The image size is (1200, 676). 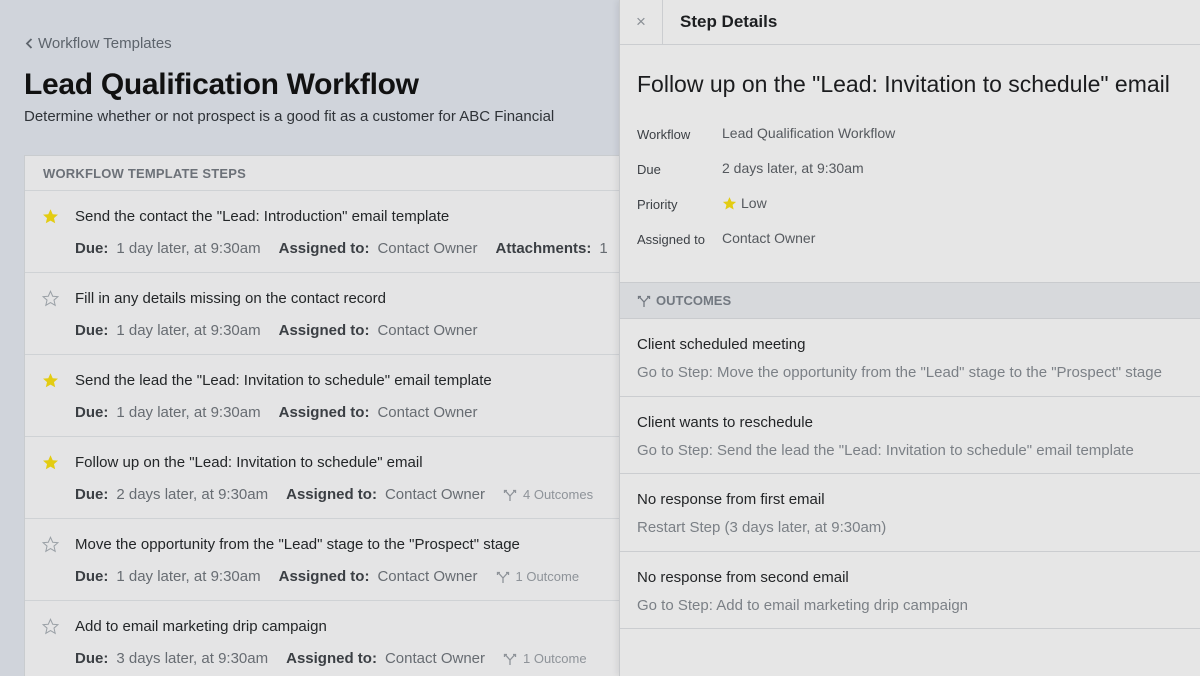 What do you see at coordinates (809, 133) in the screenshot?
I see `workflow-value: Lead Qualification Workflow` at bounding box center [809, 133].